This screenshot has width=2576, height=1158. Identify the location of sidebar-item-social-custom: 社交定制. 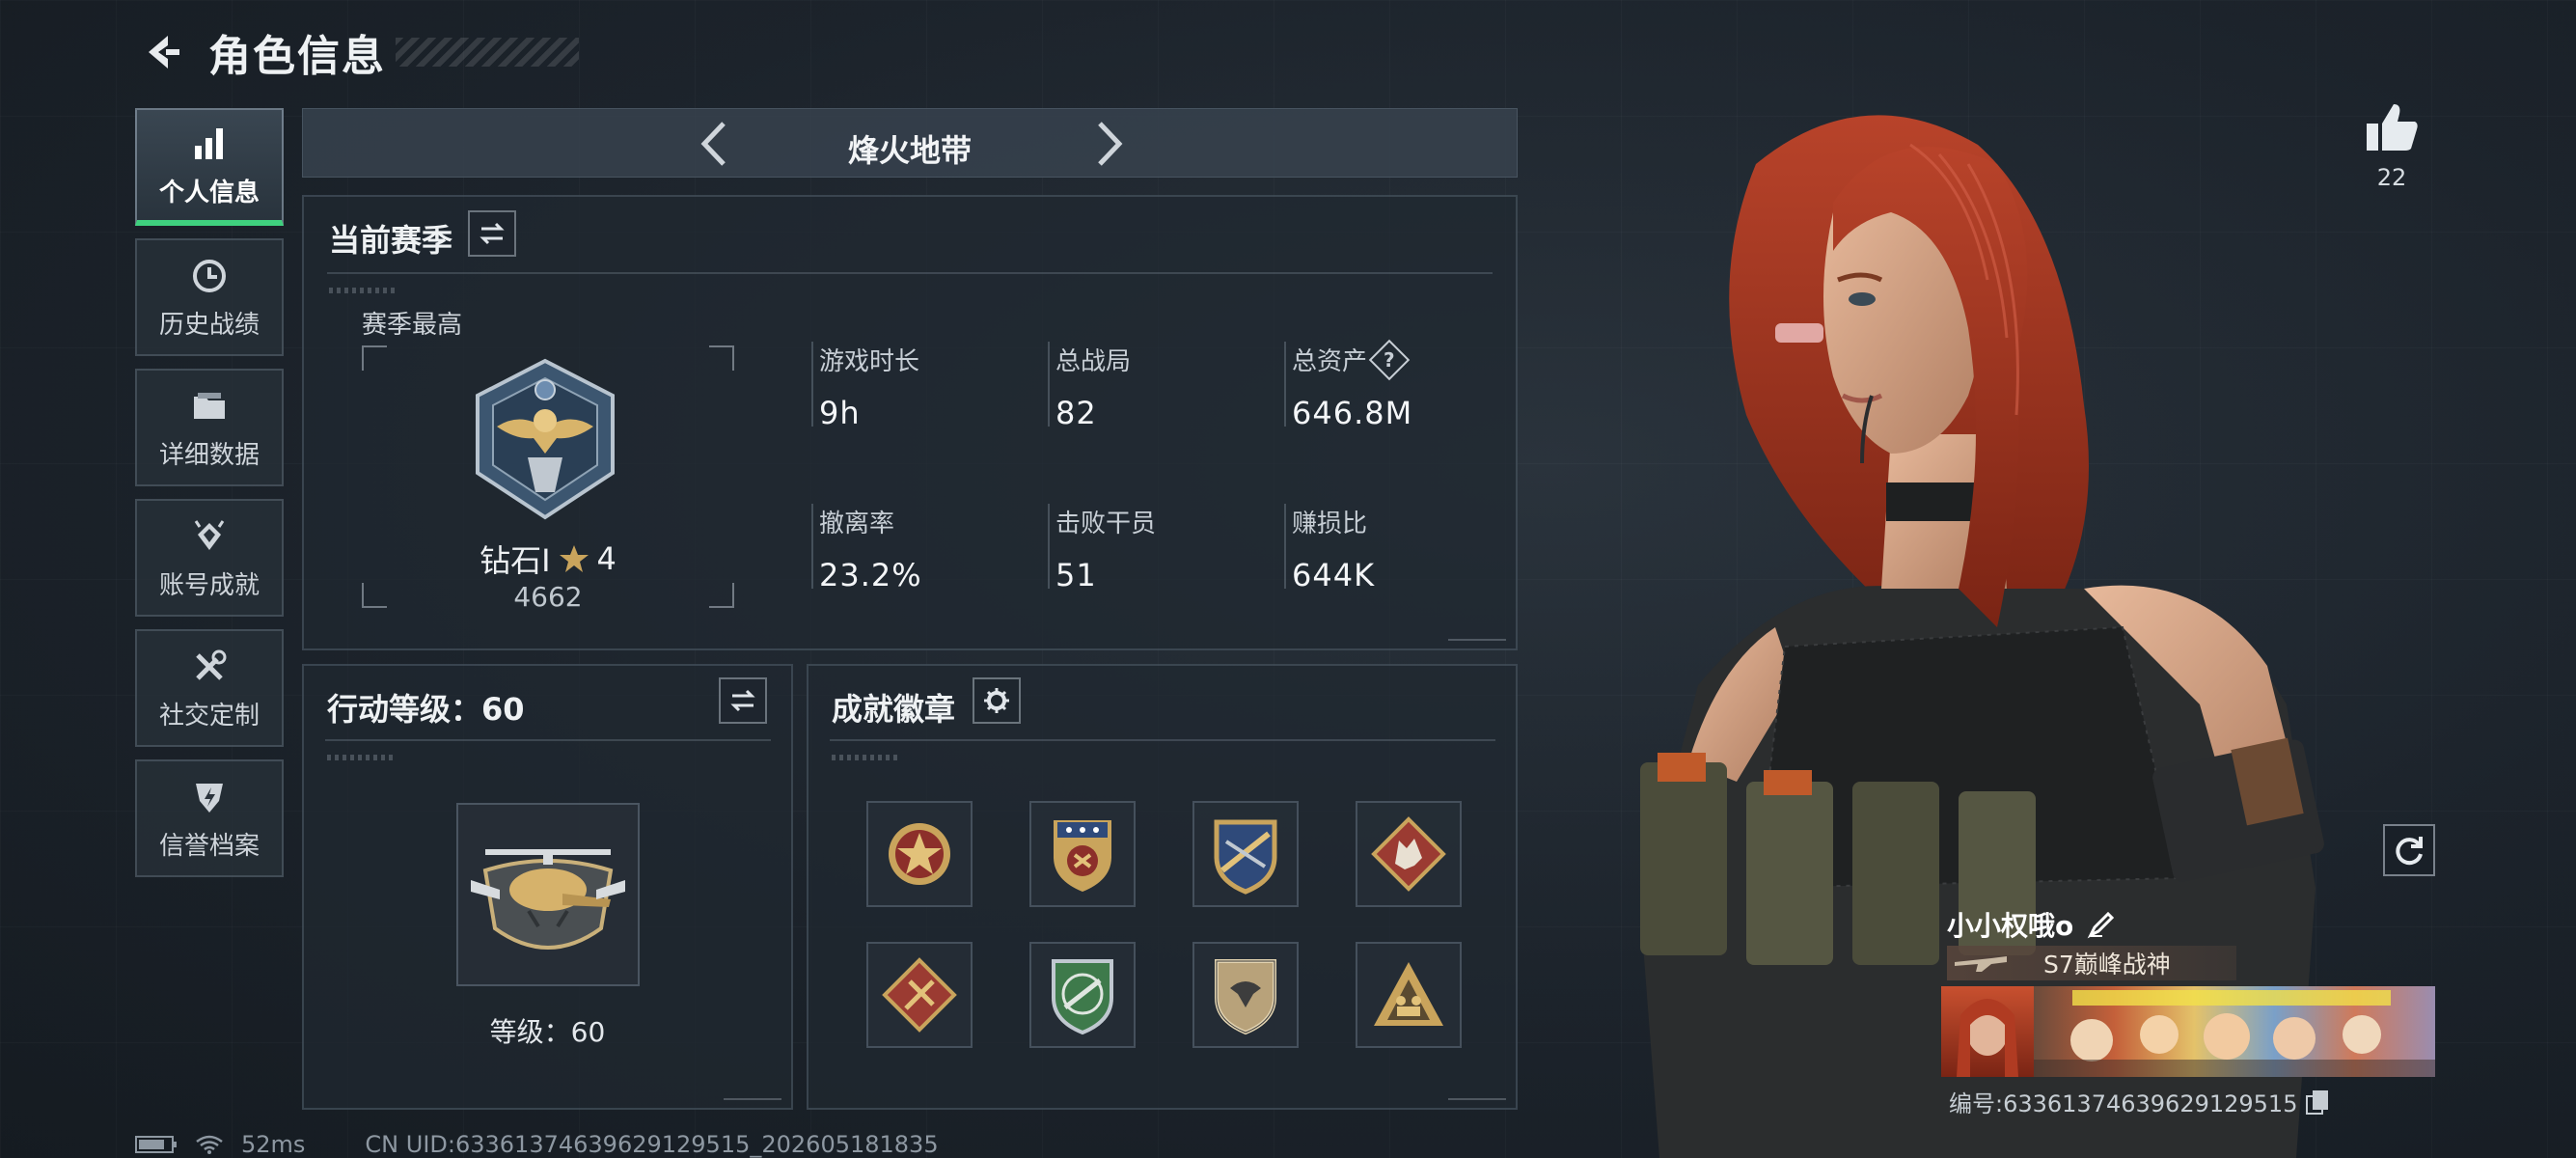
(210, 688).